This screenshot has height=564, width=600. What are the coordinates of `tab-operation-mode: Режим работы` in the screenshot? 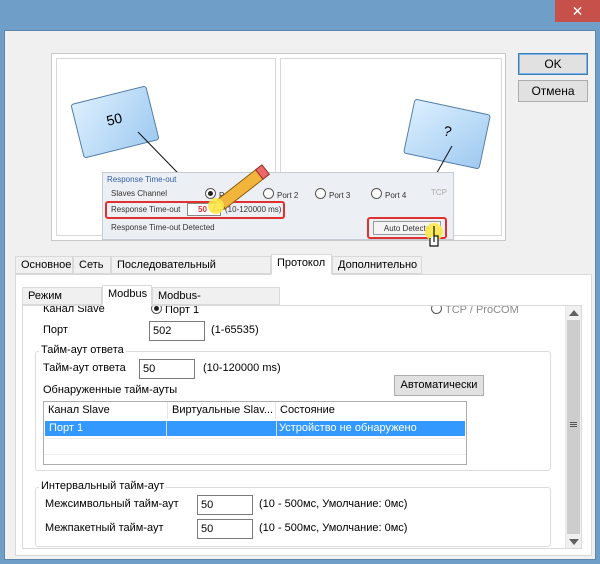 It's located at (62, 303).